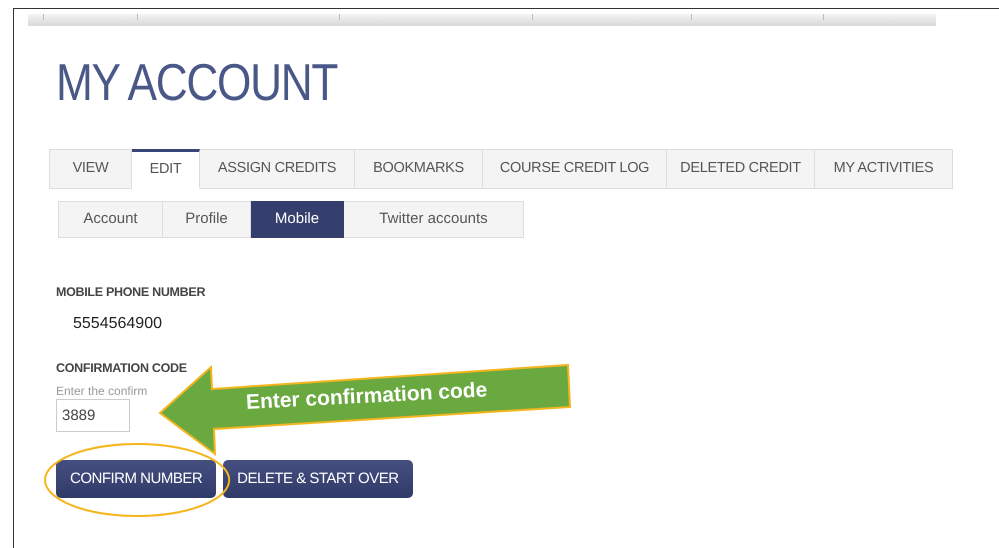 Image resolution: width=999 pixels, height=548 pixels. I want to click on field-label: MOBILE PHONE NUMBER, so click(131, 292).